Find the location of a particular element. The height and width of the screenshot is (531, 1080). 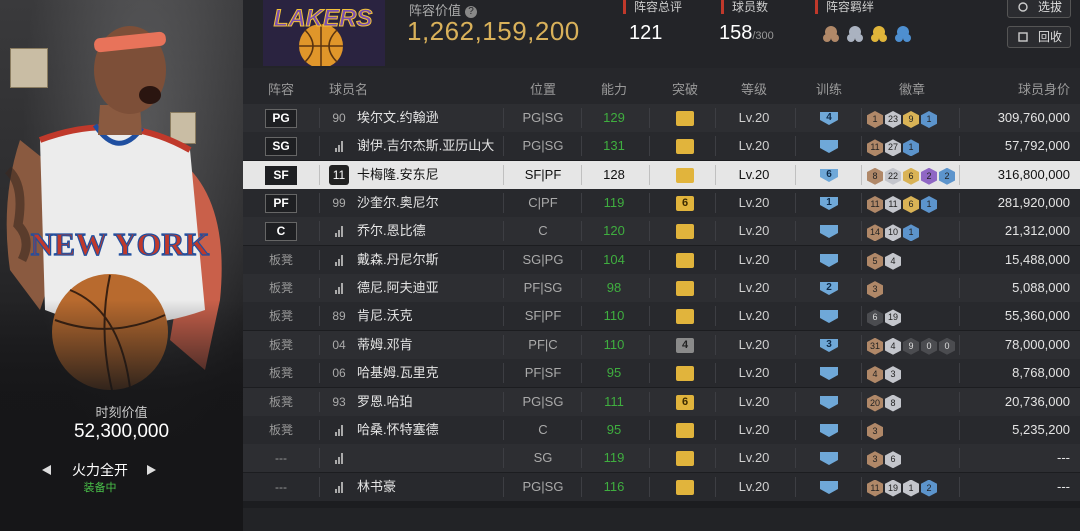

next-card-arrow-icon is located at coordinates (151, 470).